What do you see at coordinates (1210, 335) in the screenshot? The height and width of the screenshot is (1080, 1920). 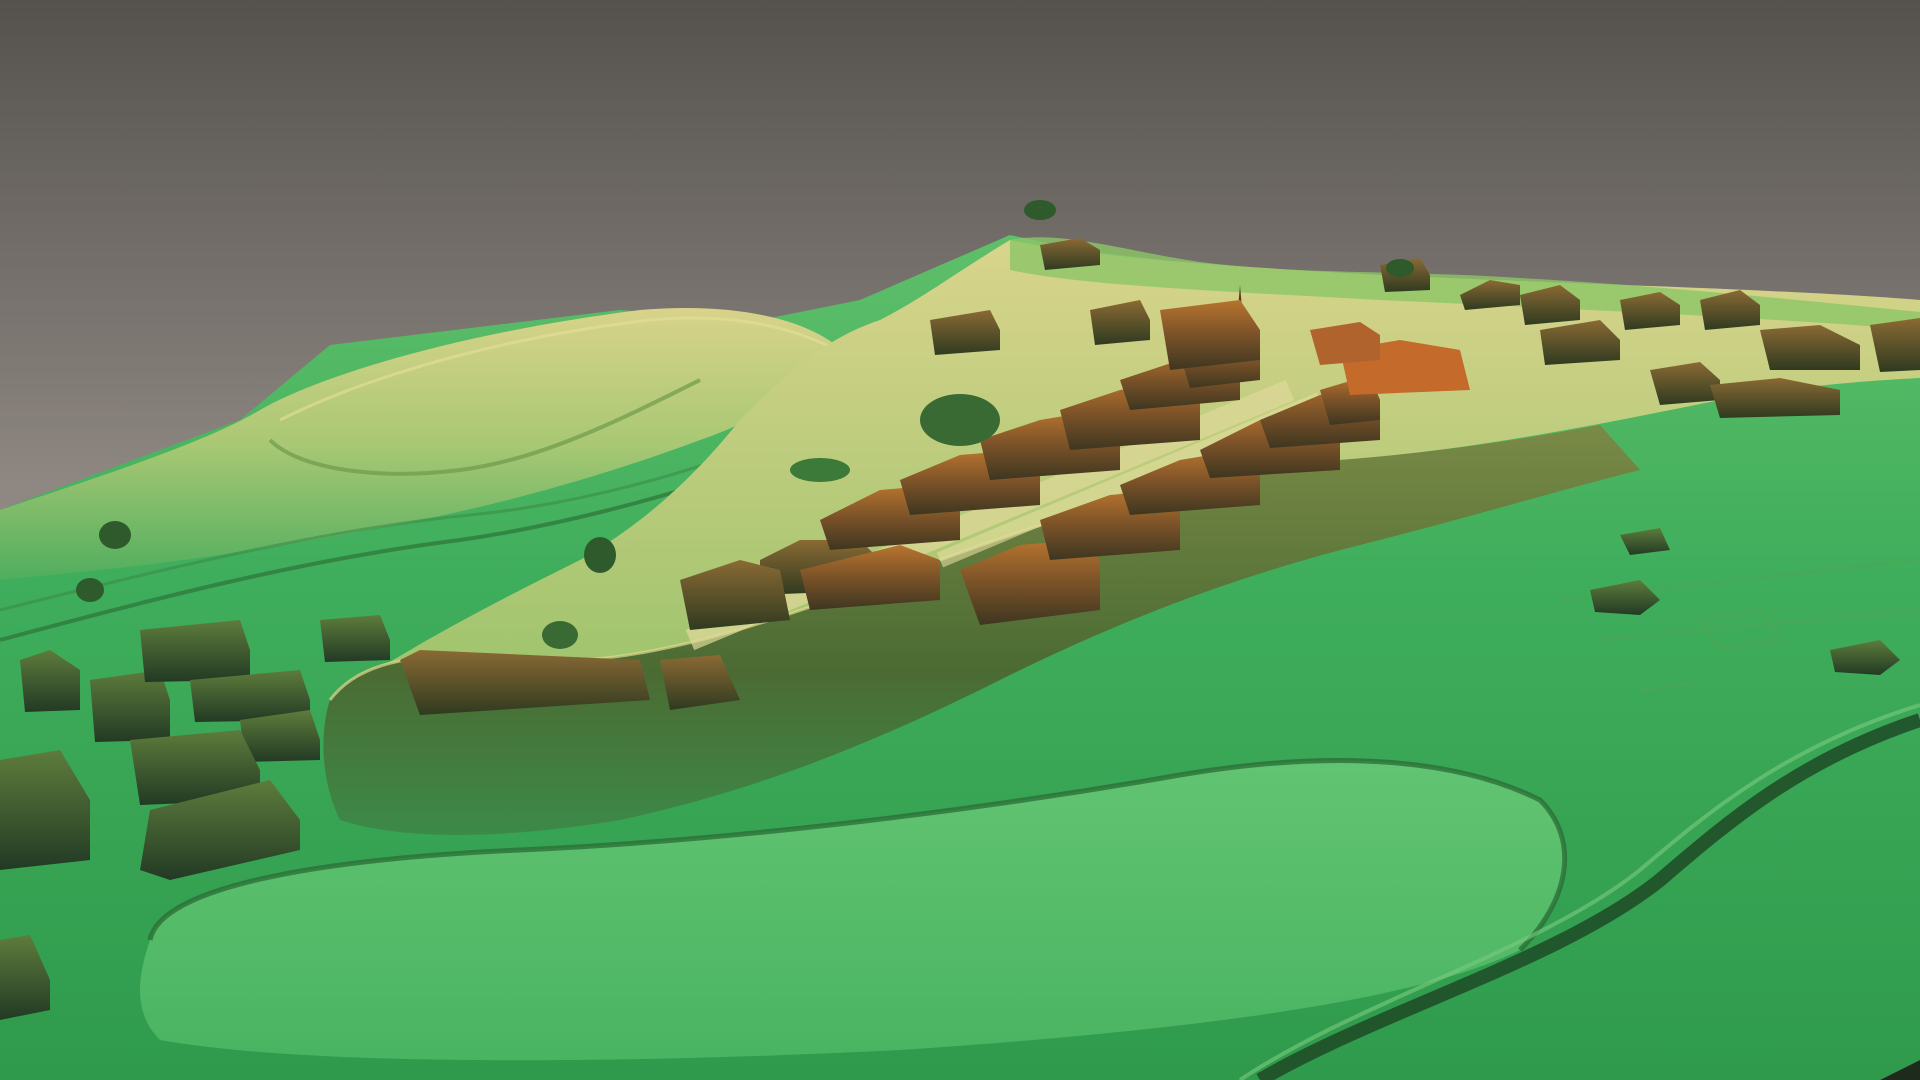 I see `church-nave` at bounding box center [1210, 335].